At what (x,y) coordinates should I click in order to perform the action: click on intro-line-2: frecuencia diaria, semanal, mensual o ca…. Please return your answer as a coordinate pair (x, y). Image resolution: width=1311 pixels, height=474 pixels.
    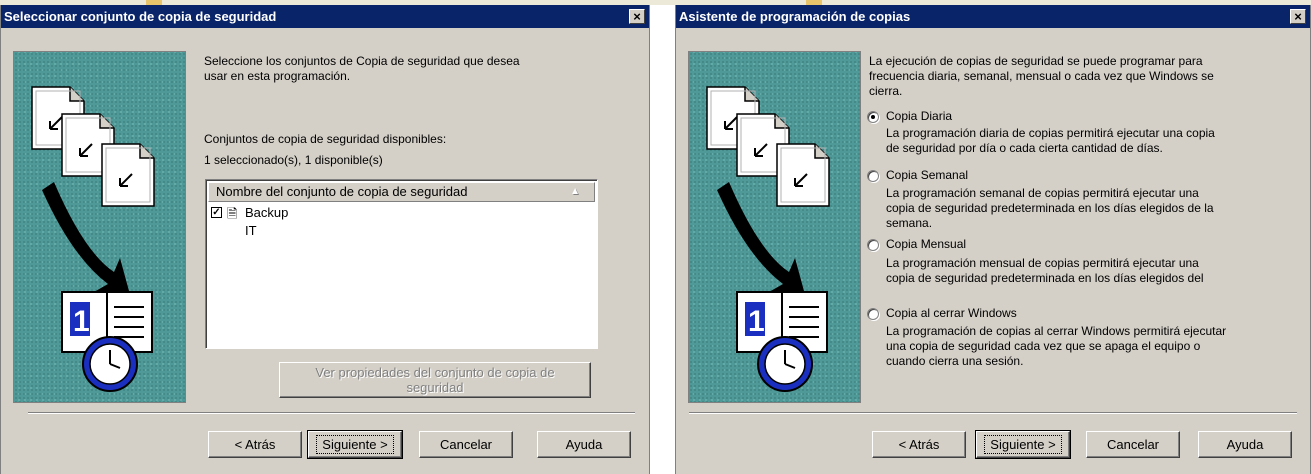
    Looking at the image, I should click on (1041, 76).